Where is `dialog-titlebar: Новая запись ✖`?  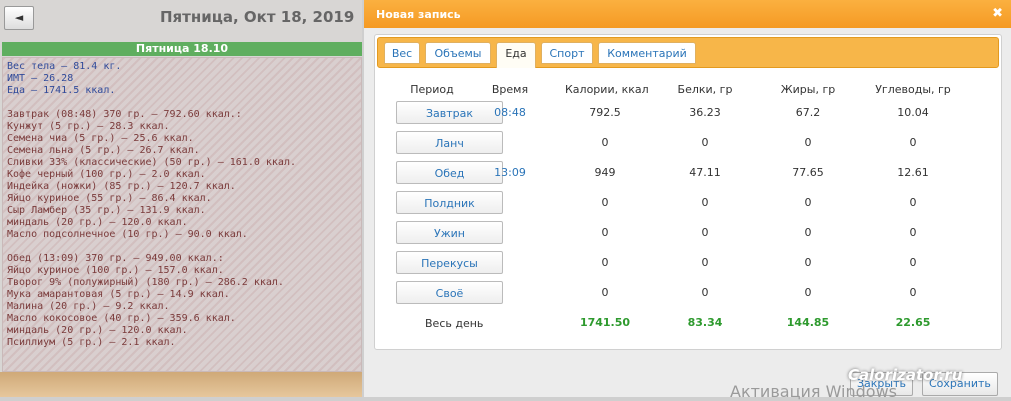
dialog-titlebar: Новая запись ✖ is located at coordinates (687, 14).